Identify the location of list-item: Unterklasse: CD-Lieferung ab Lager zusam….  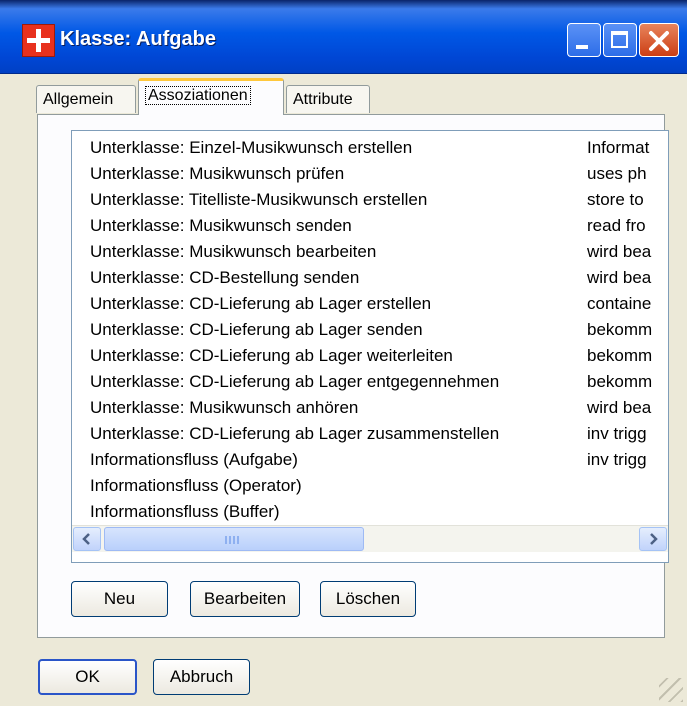
(368, 434).